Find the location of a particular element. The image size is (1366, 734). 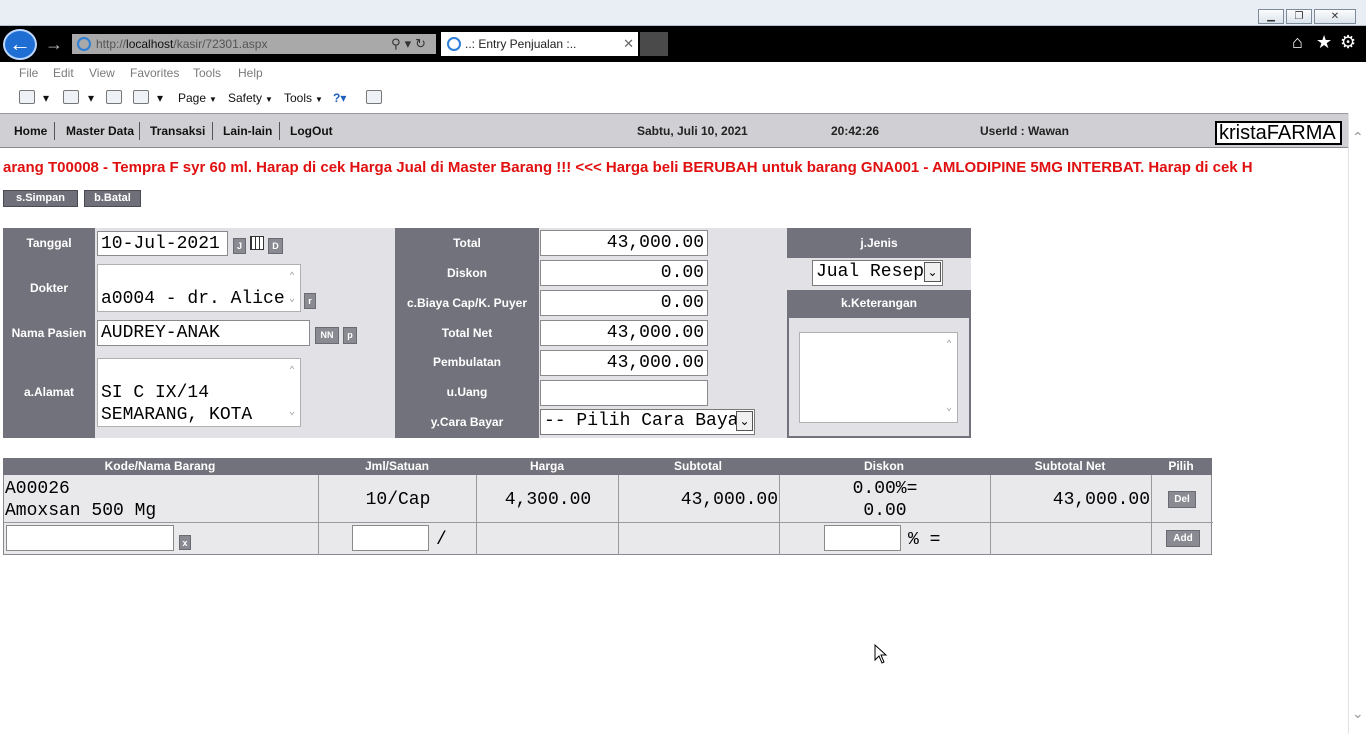

clear-item-button: x is located at coordinates (185, 542).